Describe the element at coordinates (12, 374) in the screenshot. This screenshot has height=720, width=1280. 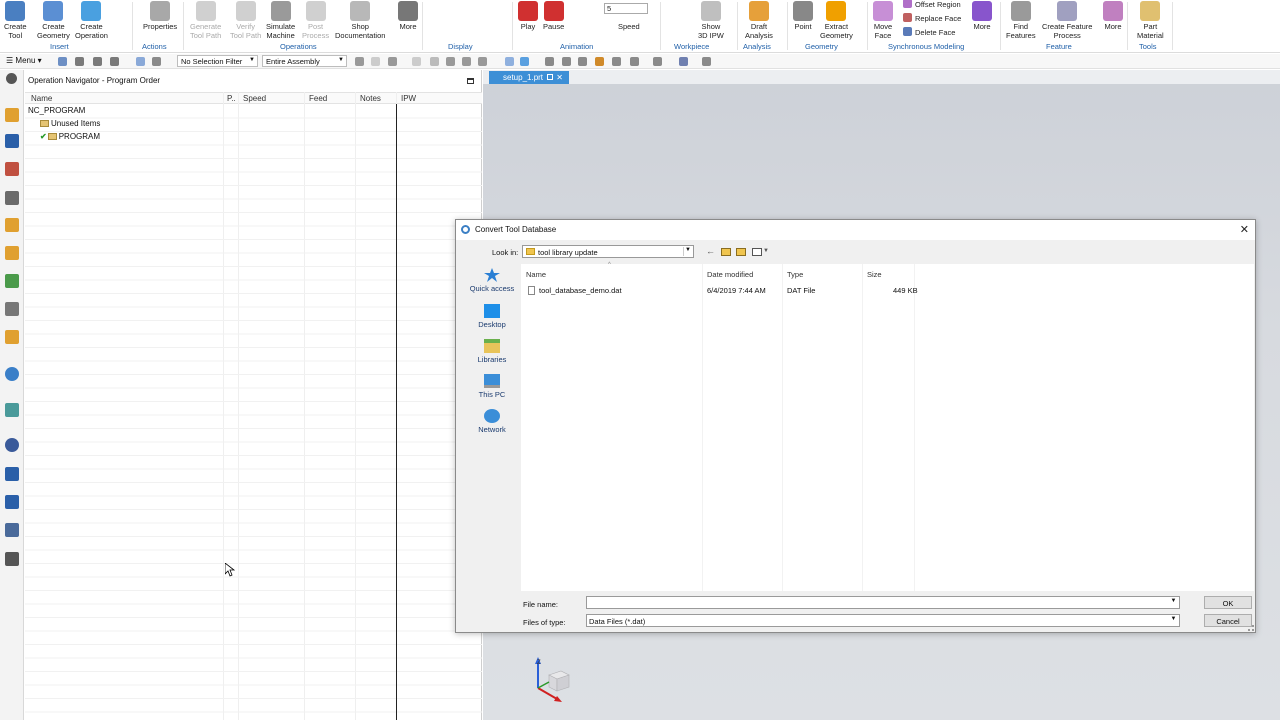
I see `history-icon` at that location.